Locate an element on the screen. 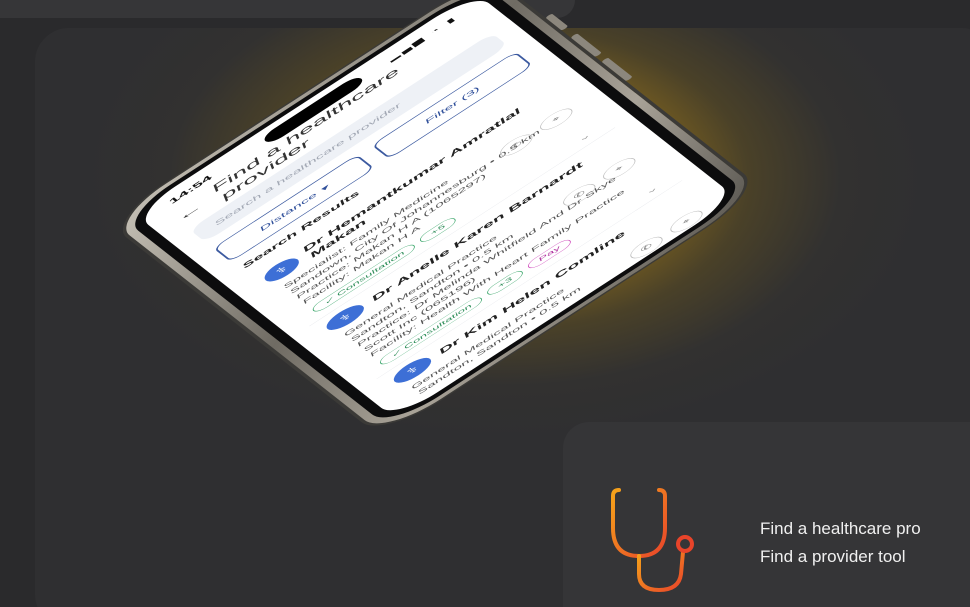 This screenshot has width=970, height=607. info-subtitle: Find a provider tool is located at coordinates (833, 556).